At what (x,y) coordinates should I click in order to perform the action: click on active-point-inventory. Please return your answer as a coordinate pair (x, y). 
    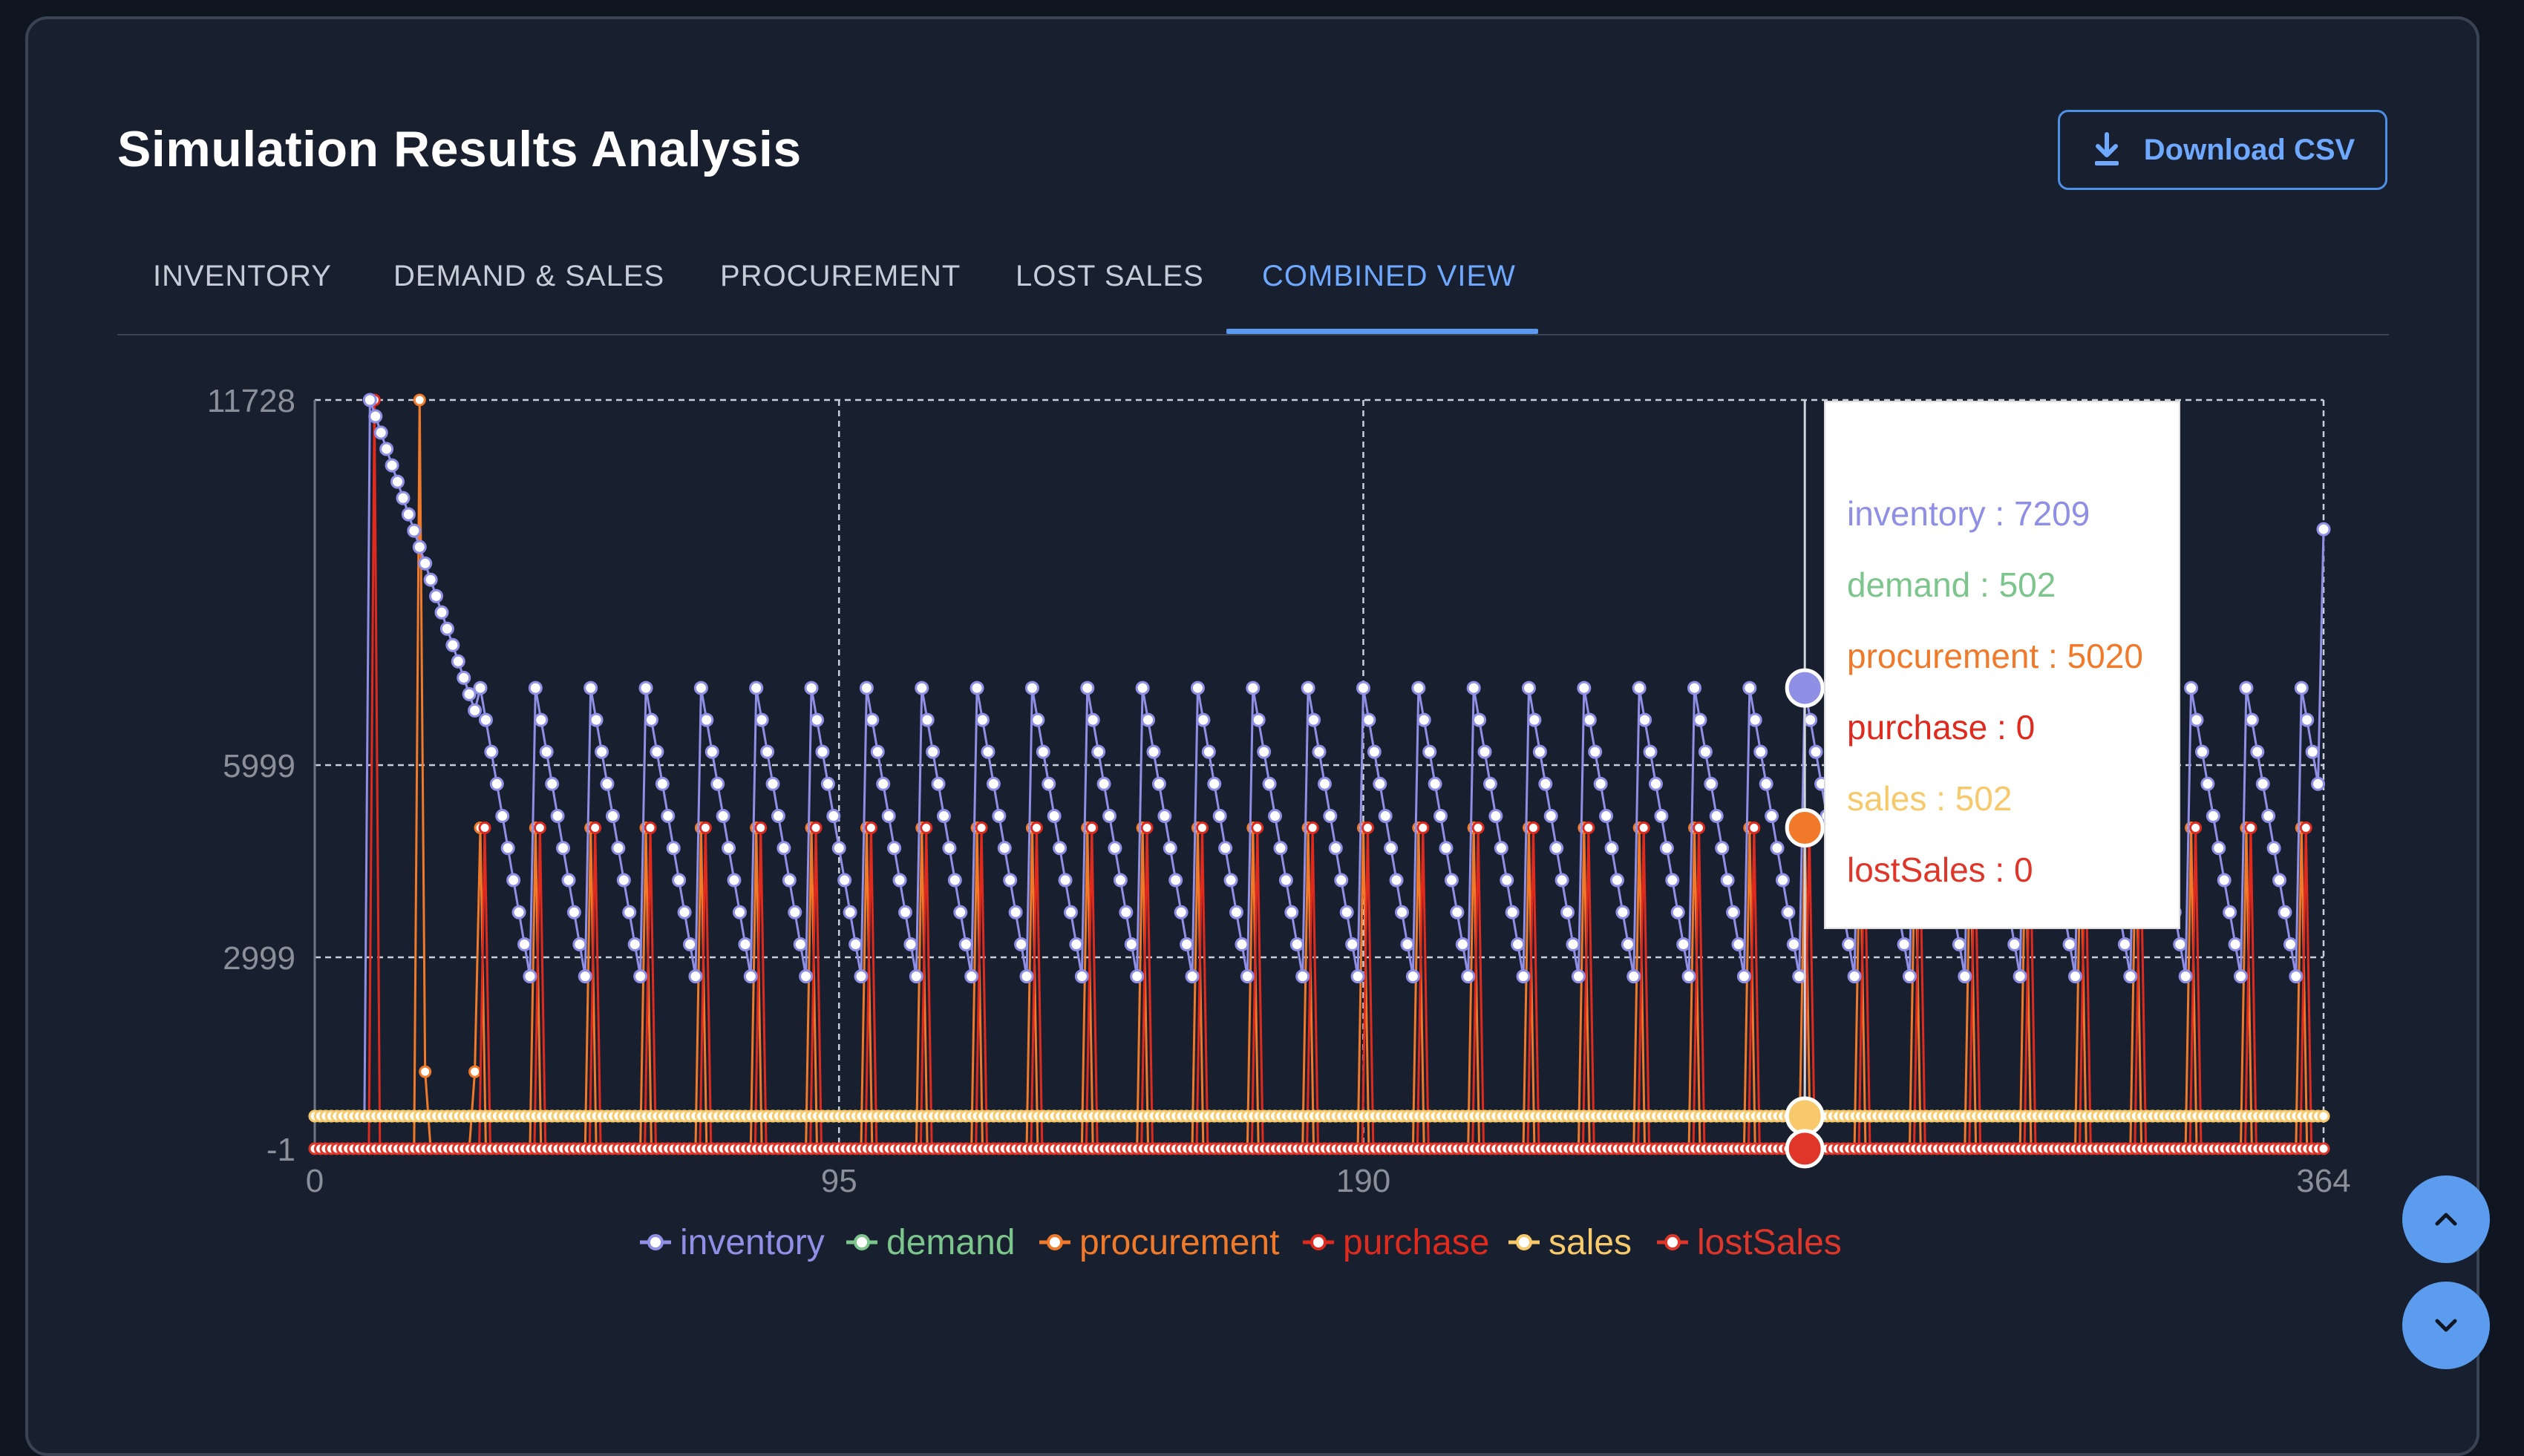
    Looking at the image, I should click on (1805, 688).